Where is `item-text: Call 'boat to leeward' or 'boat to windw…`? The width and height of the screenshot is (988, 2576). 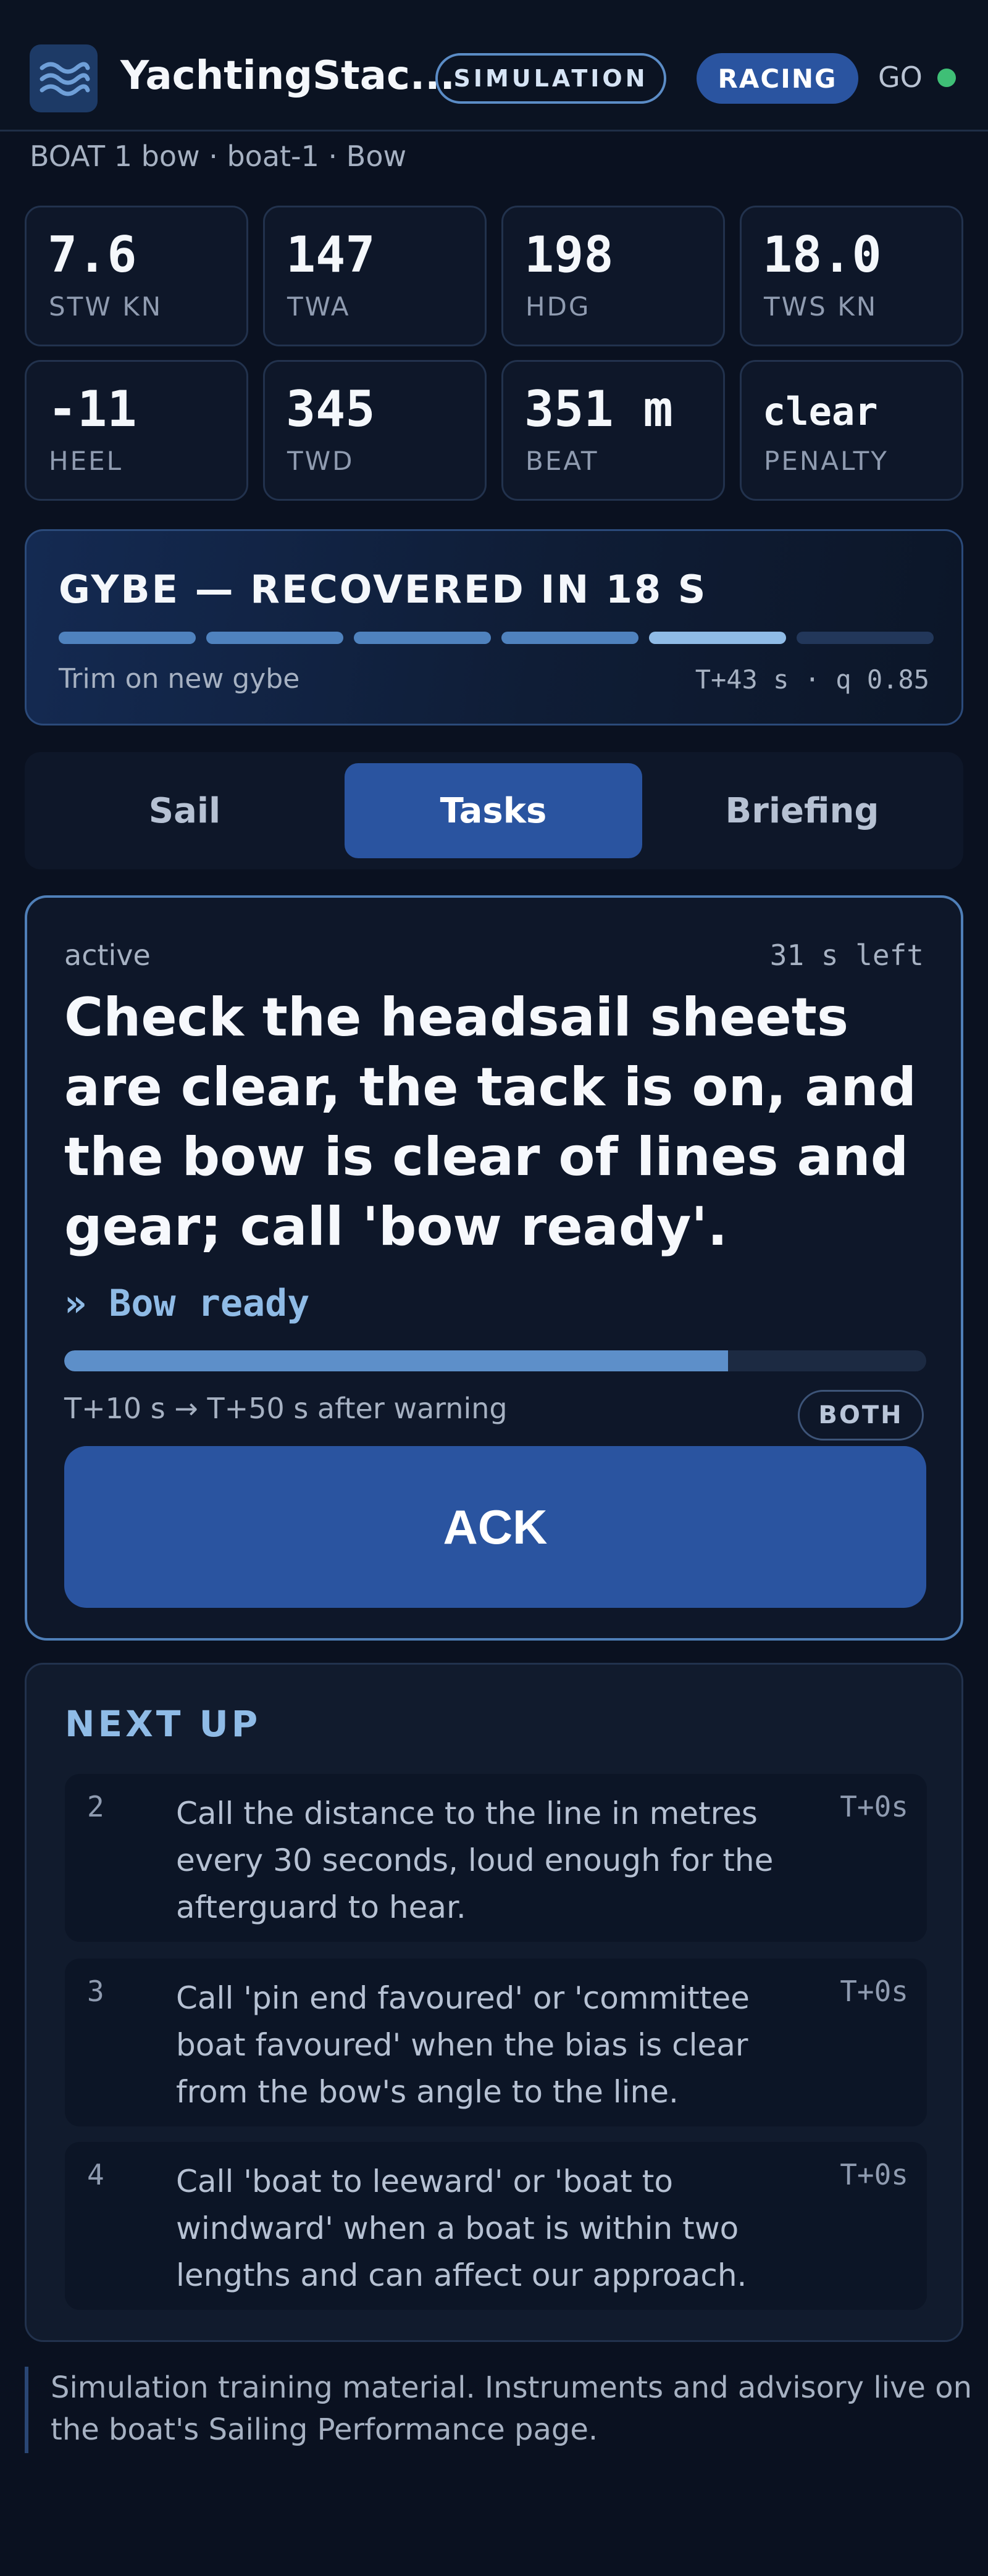
item-text: Call 'boat to leeward' or 'boat to windw… is located at coordinates (461, 2228).